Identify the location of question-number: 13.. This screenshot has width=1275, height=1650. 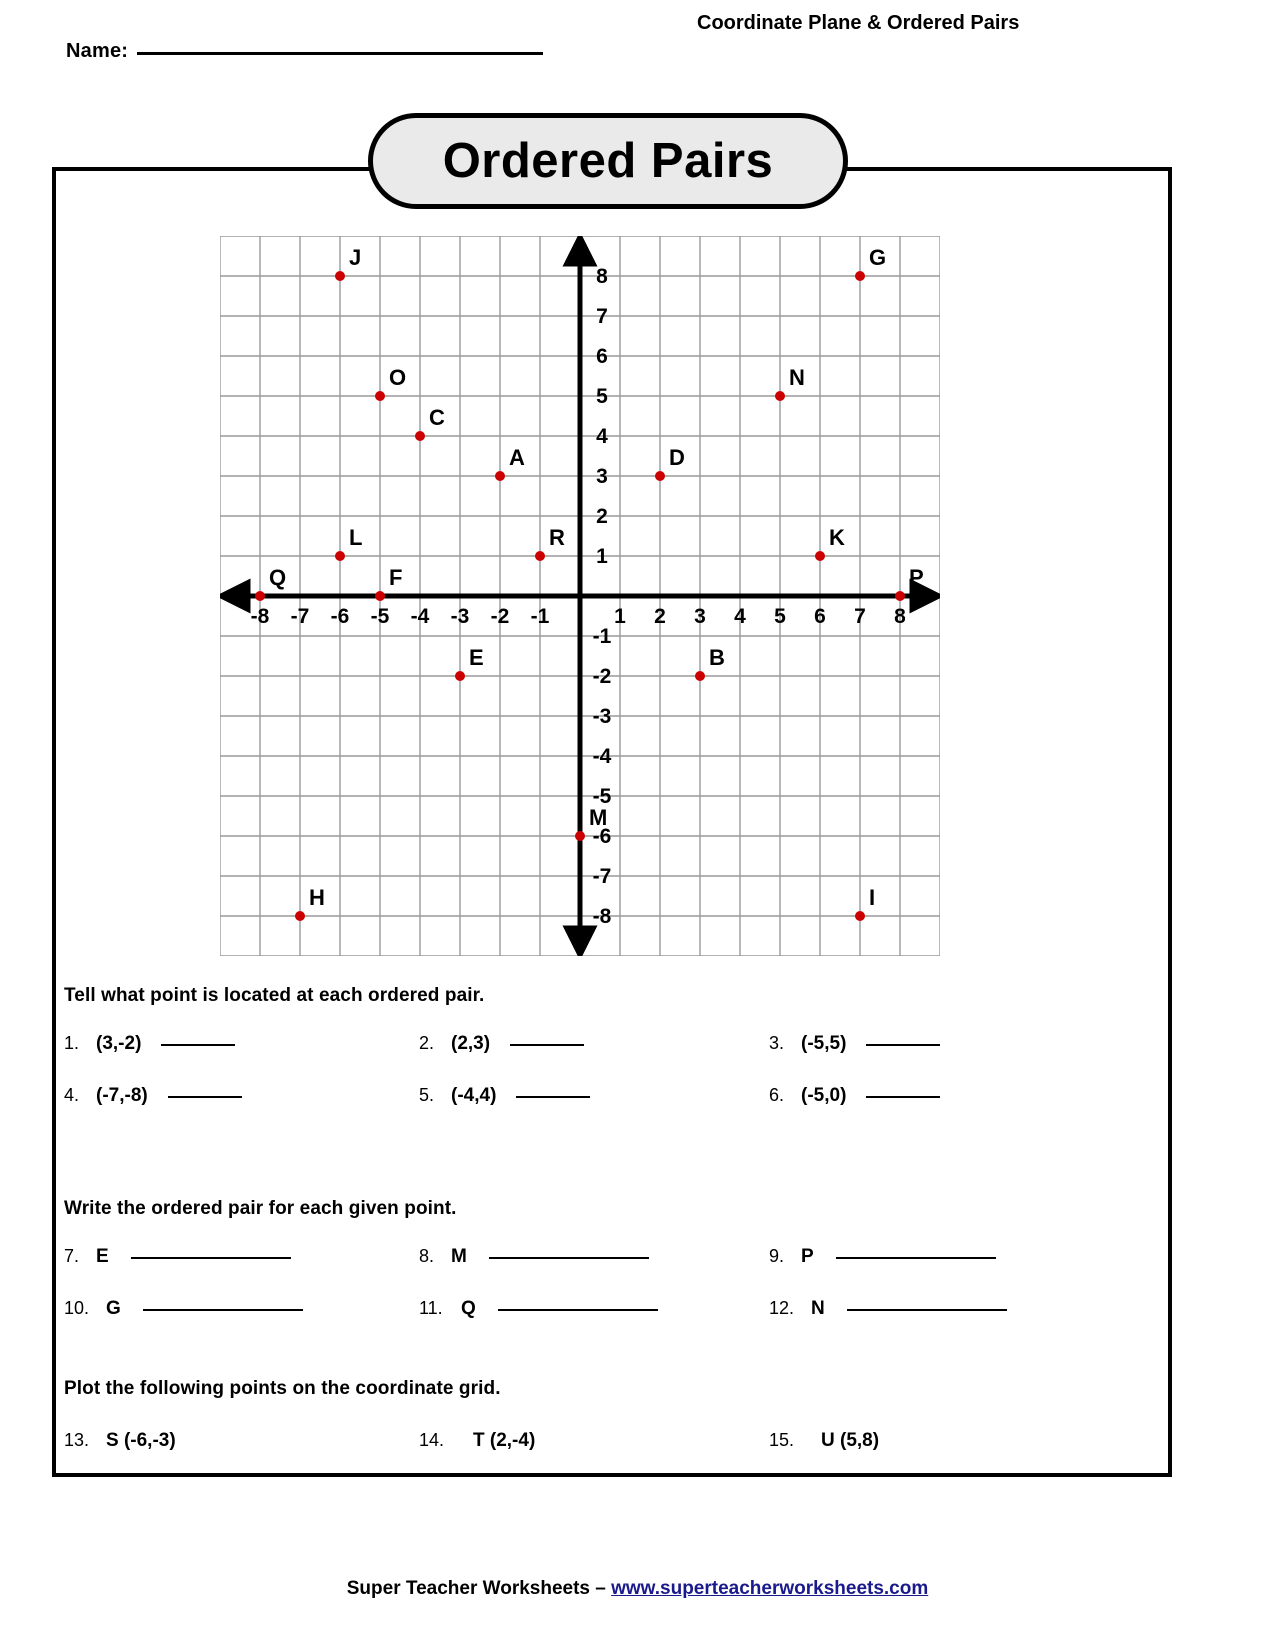
(77, 1440).